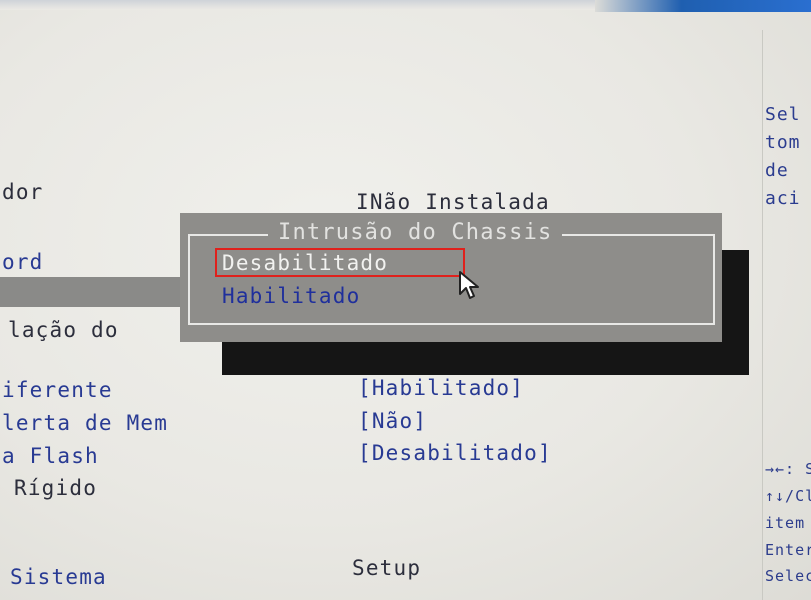 The height and width of the screenshot is (600, 811). What do you see at coordinates (788, 576) in the screenshot?
I see `nav-help-line-5: Seleci` at bounding box center [788, 576].